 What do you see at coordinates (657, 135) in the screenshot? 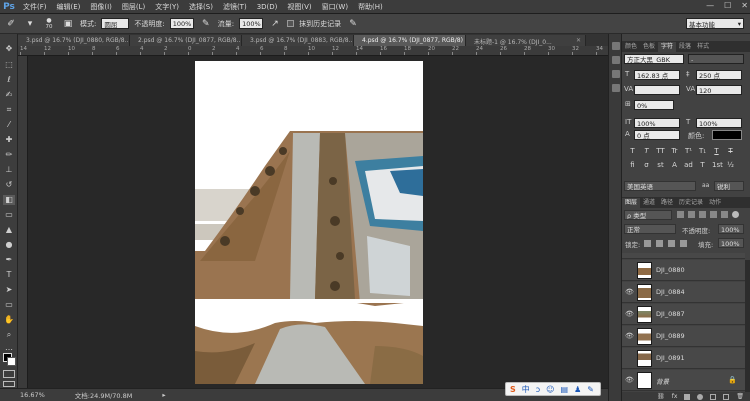
I see `baseline-shift-field: 0 点` at bounding box center [657, 135].